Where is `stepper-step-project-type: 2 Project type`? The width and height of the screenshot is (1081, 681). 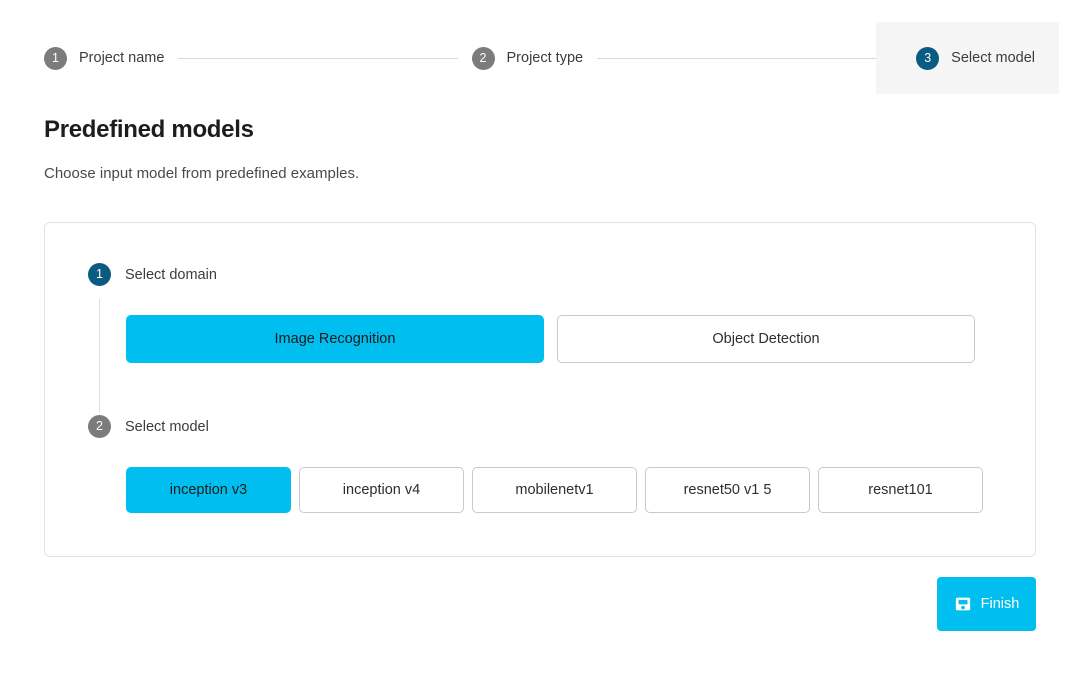
stepper-step-project-type: 2 Project type is located at coordinates (527, 58).